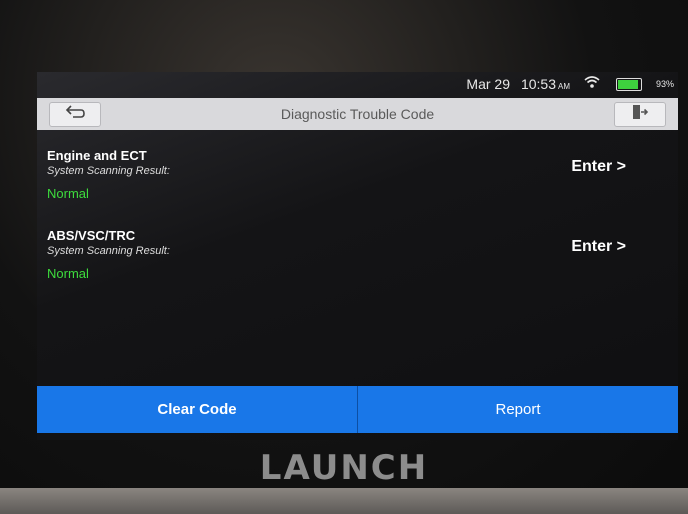  Describe the element at coordinates (629, 84) in the screenshot. I see `battery-icon` at that location.